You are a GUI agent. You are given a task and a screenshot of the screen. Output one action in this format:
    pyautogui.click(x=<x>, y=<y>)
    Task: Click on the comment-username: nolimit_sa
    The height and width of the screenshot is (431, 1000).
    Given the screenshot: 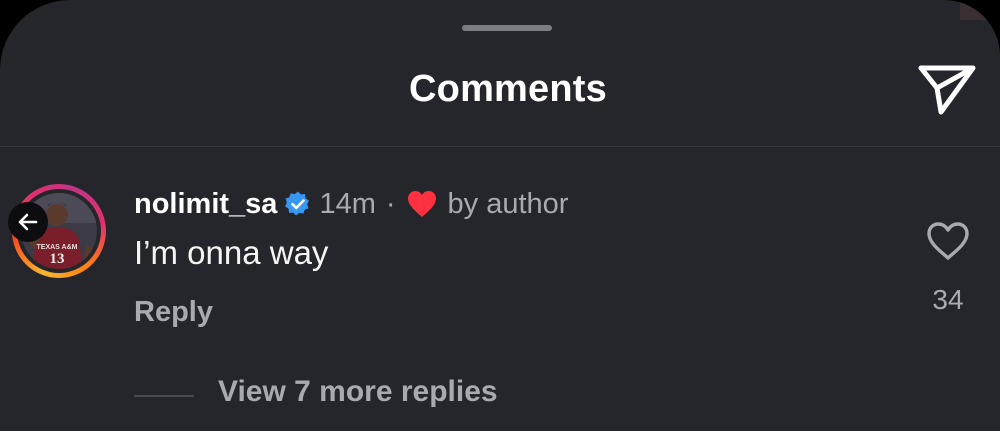 What is the action you would take?
    pyautogui.click(x=205, y=204)
    